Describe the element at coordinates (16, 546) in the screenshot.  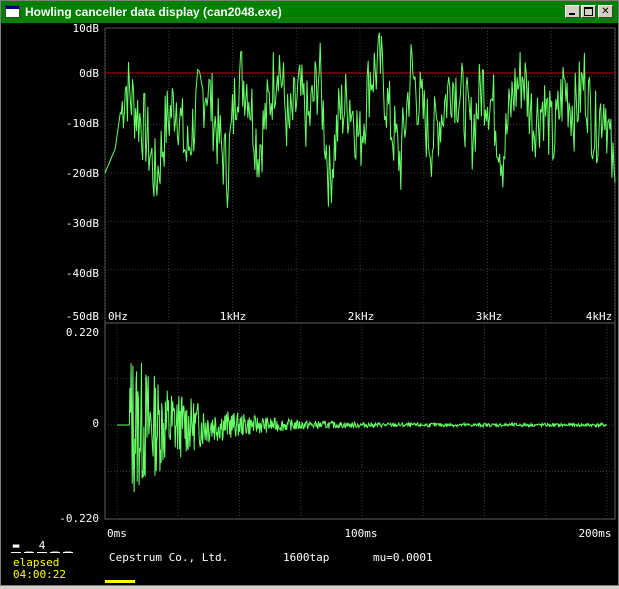
I see `channel-box: ▬` at that location.